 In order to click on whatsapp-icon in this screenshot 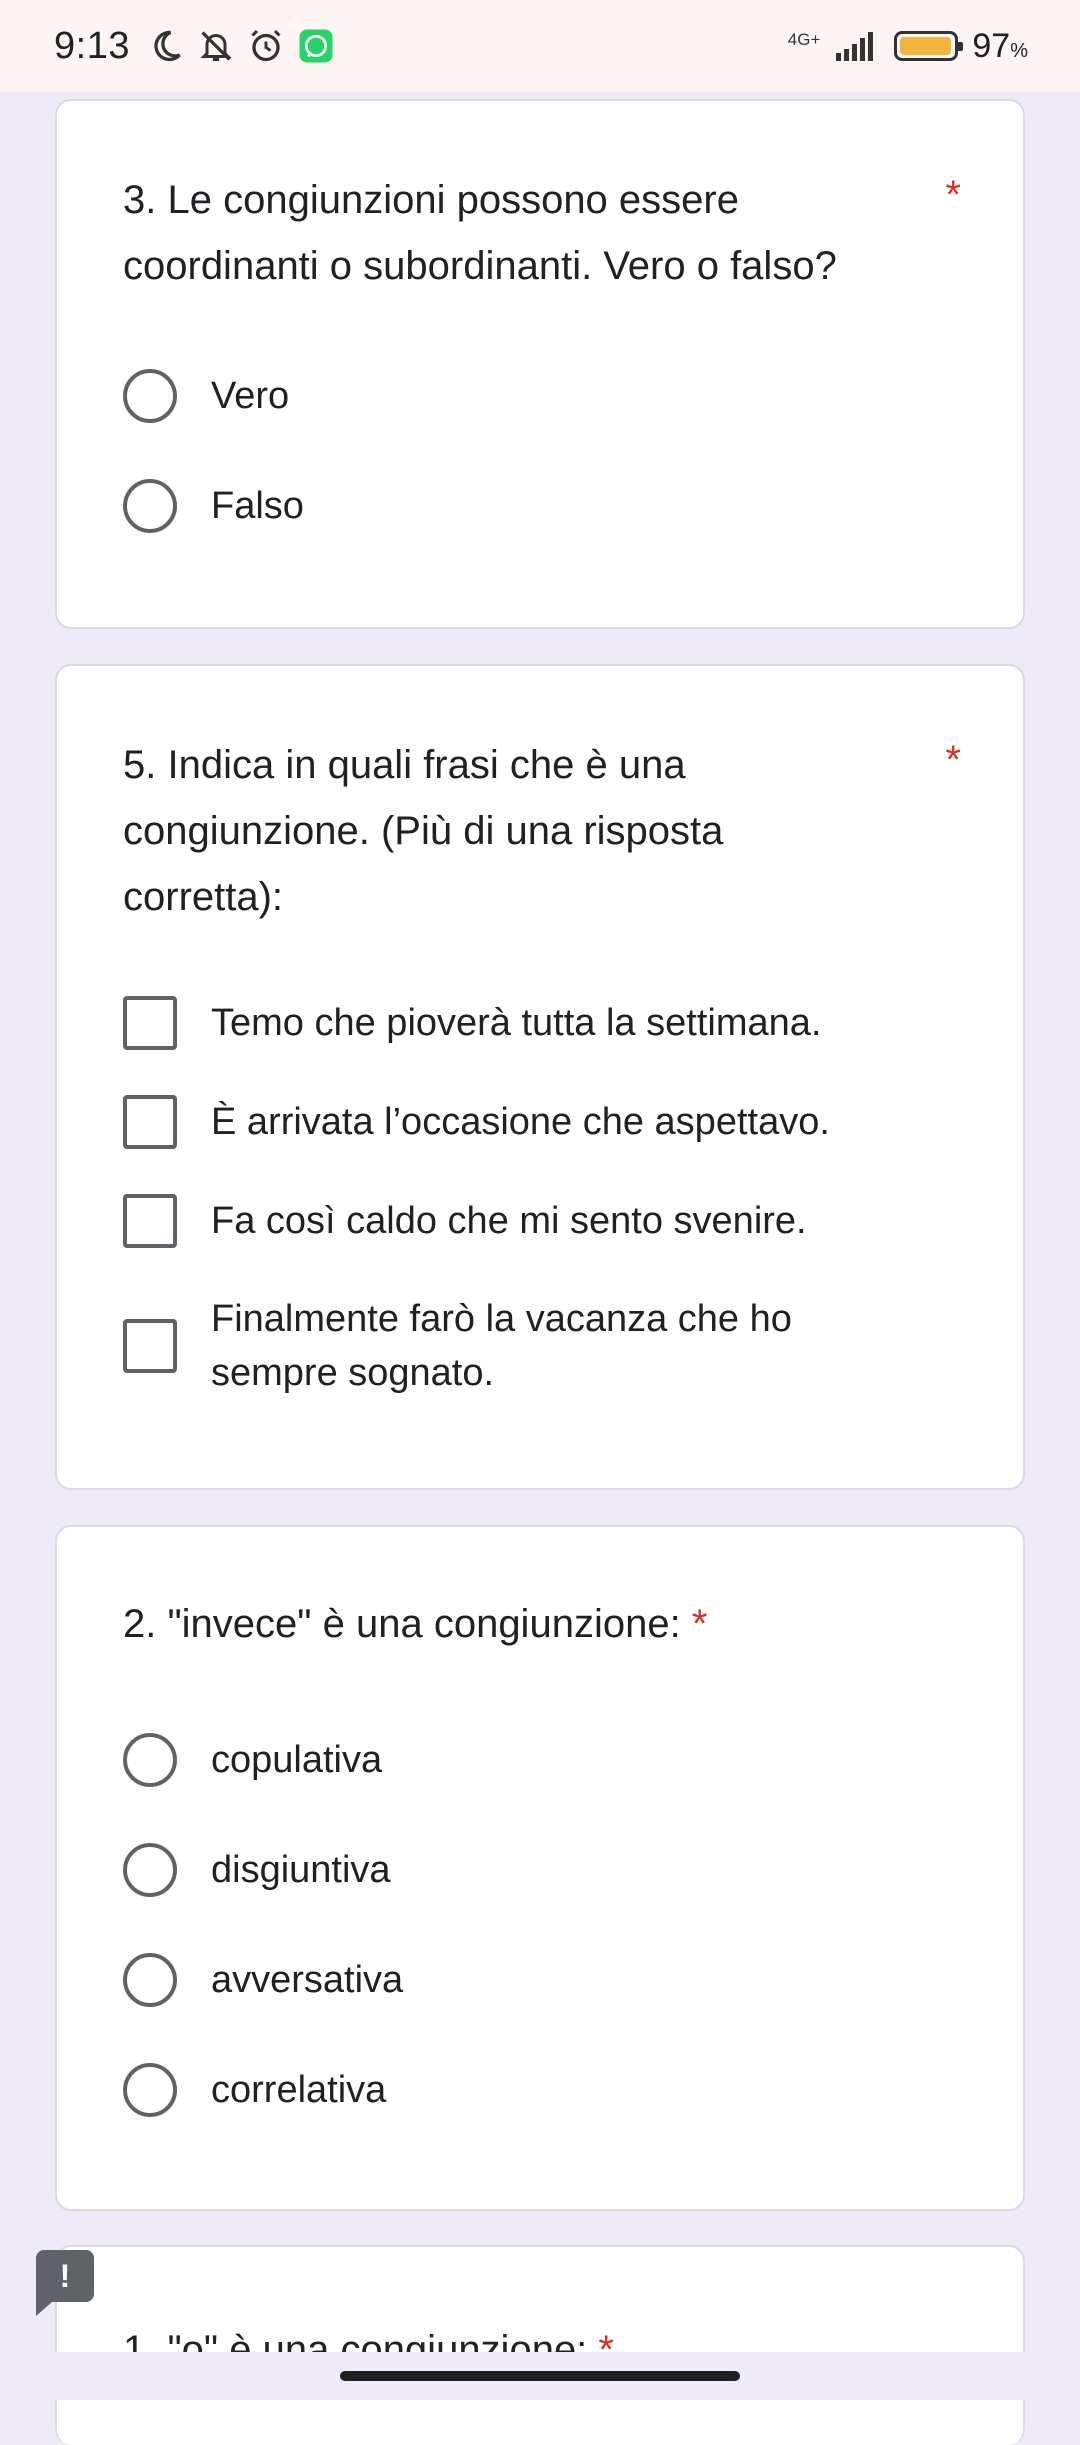, I will do `click(316, 46)`.